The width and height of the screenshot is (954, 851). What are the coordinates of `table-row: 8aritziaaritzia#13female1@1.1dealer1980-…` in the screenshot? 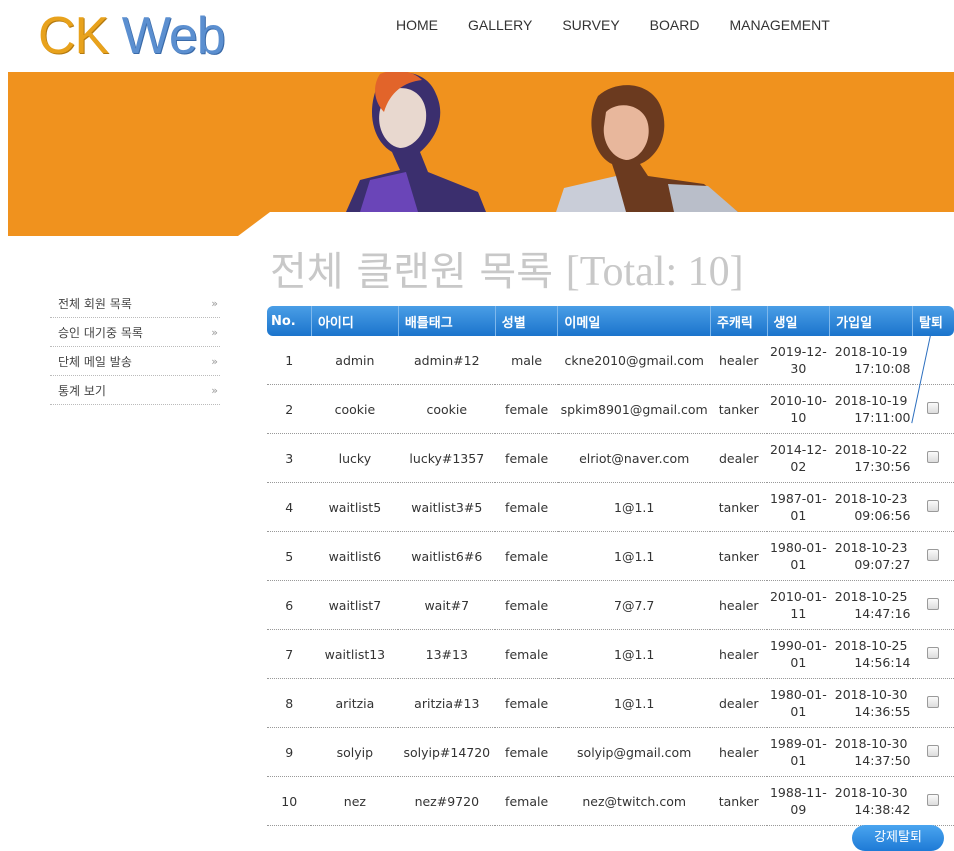 It's located at (610, 703).